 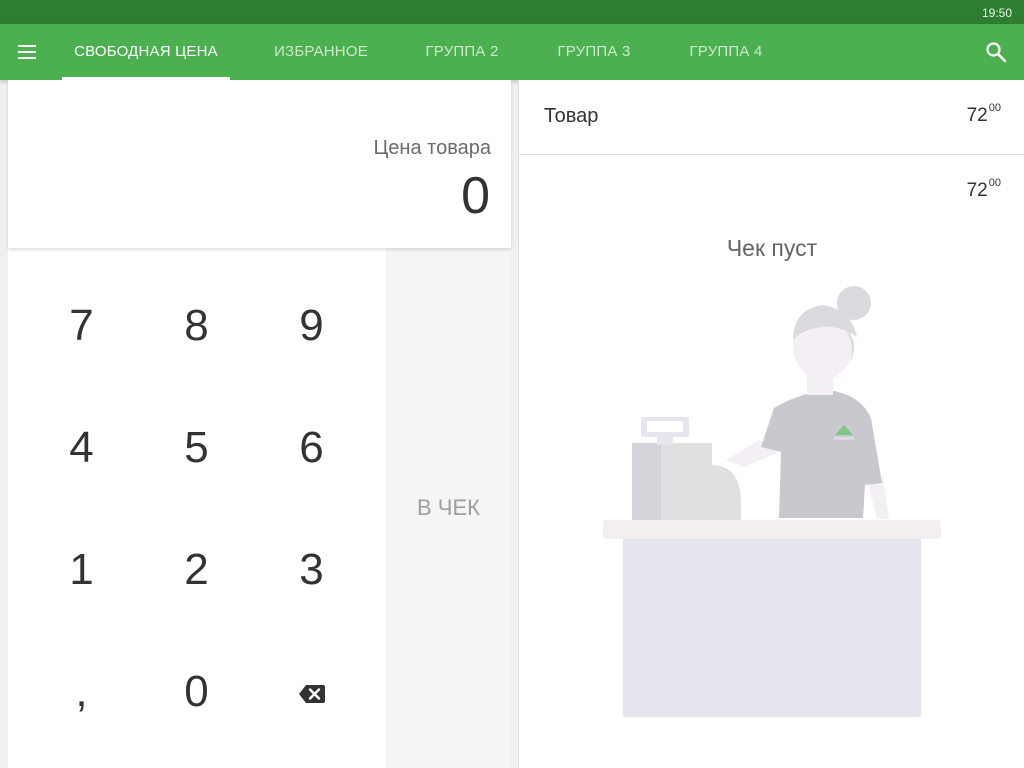 I want to click on hamburger-menu-icon, so click(x=28, y=52).